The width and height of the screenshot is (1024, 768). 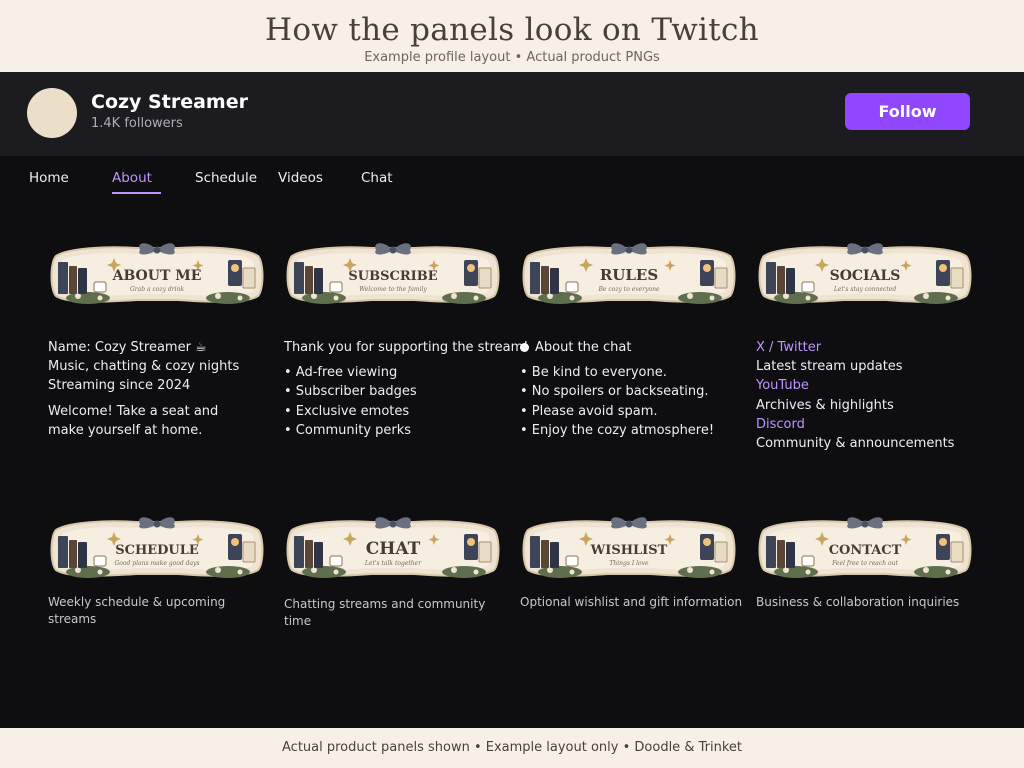 I want to click on social-link-twitter: X / Twitter, so click(x=868, y=347).